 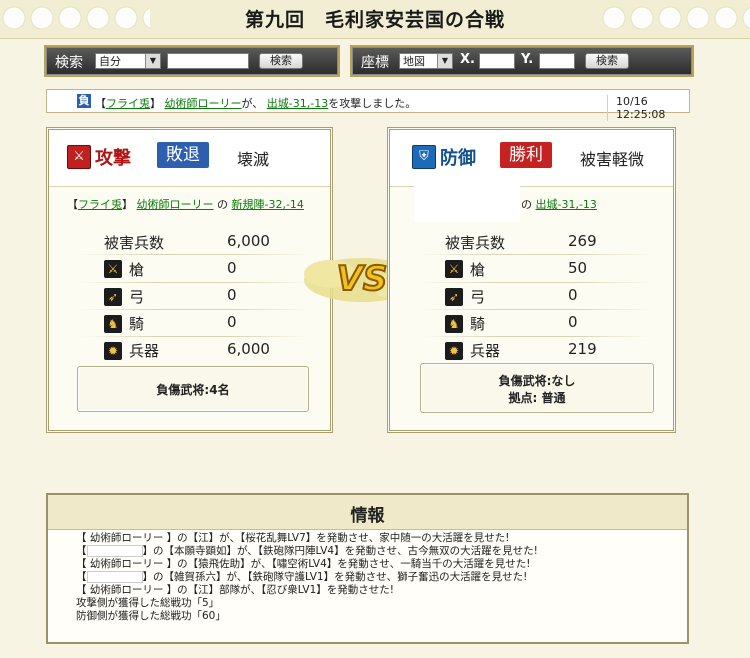 What do you see at coordinates (526, 155) in the screenshot?
I see `defense-result-badge: 勝利` at bounding box center [526, 155].